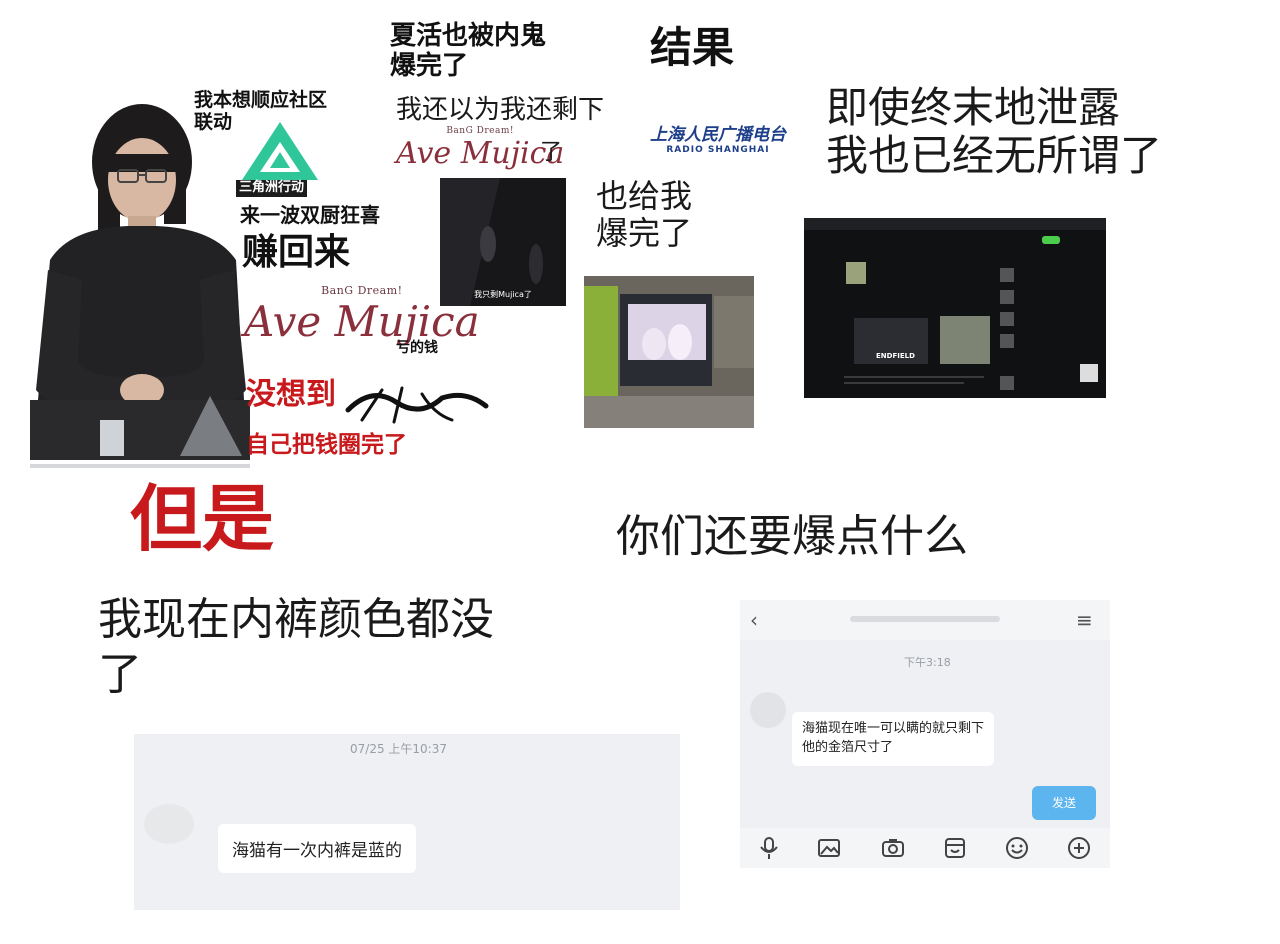 Image resolution: width=1280 pixels, height=944 pixels. I want to click on chat-right-title-blur, so click(925, 619).